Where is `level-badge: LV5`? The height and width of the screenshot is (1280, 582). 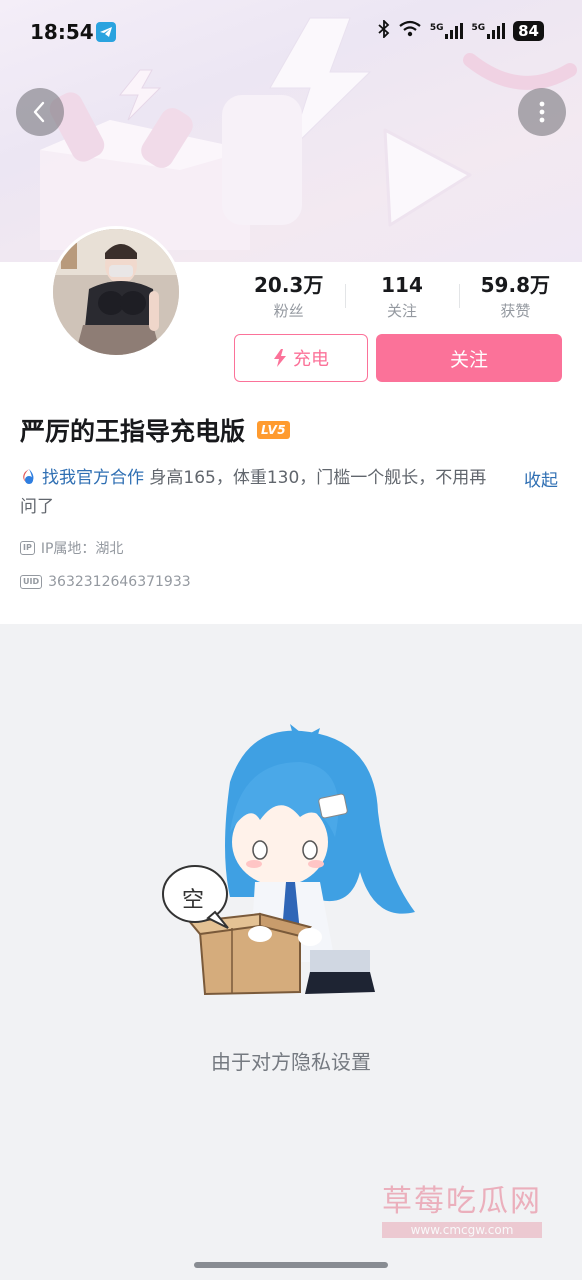
level-badge: LV5 is located at coordinates (274, 430).